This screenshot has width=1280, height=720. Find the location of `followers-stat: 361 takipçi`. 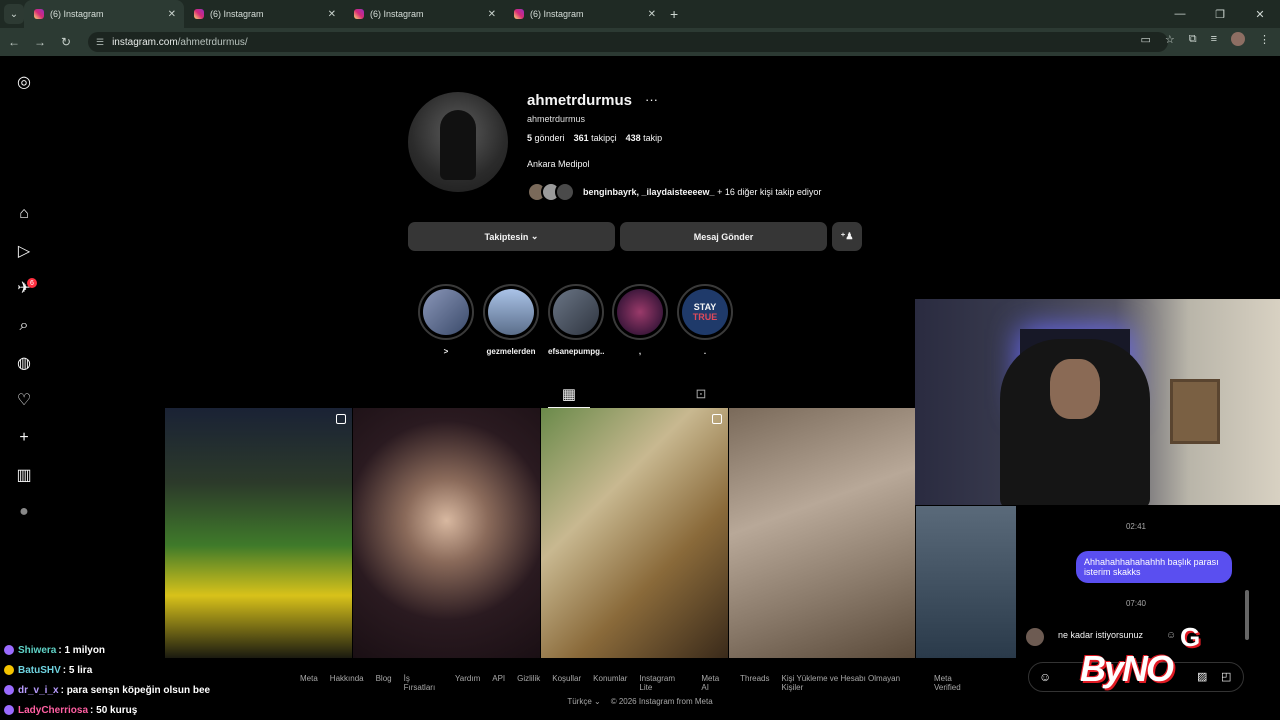

followers-stat: 361 takipçi is located at coordinates (595, 138).